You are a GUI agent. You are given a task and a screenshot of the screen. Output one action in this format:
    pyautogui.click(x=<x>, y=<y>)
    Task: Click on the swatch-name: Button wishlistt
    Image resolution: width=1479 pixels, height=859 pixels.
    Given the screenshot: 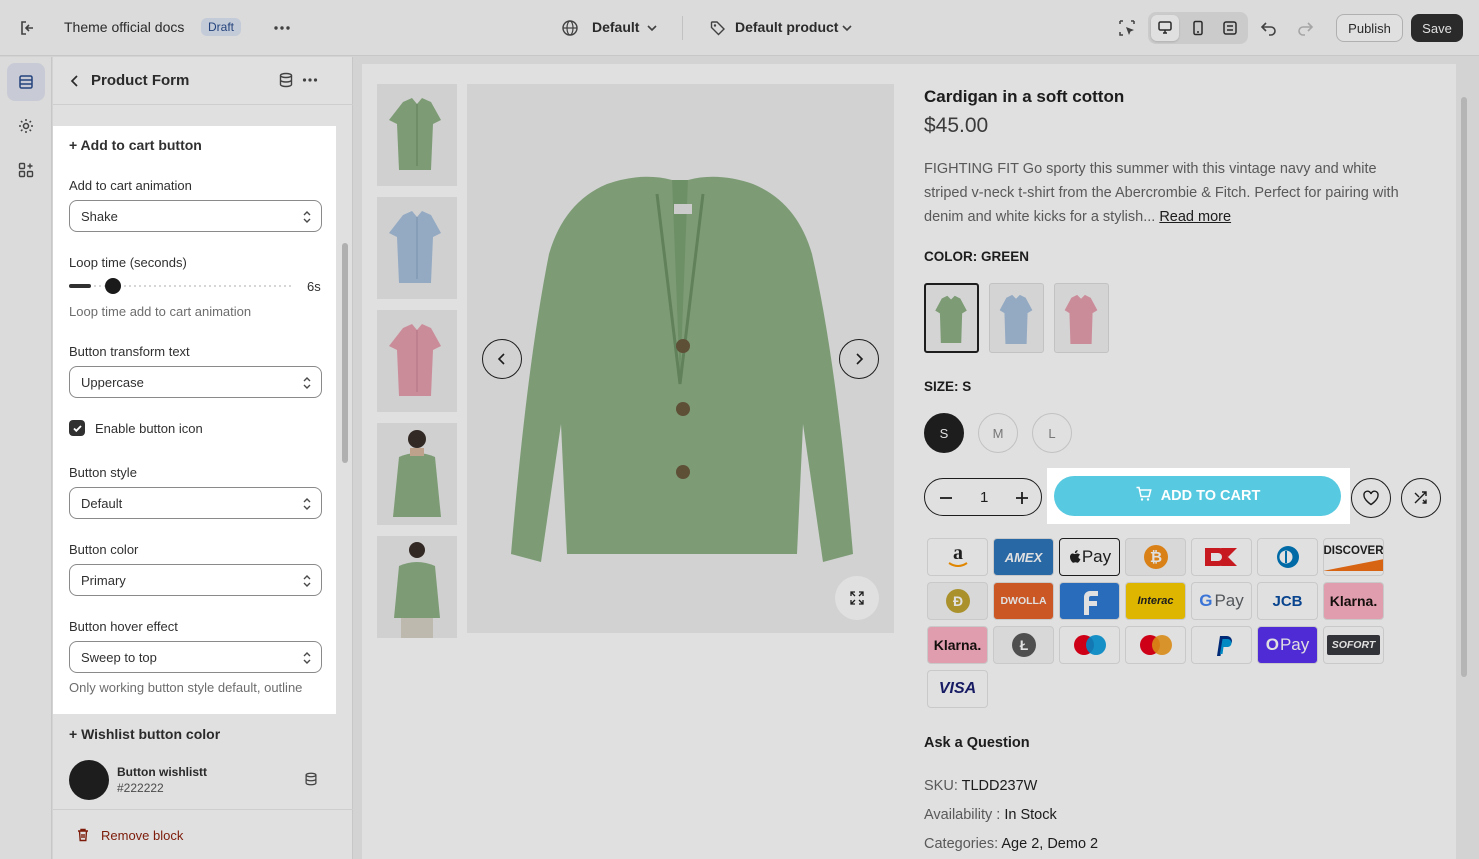 What is the action you would take?
    pyautogui.click(x=162, y=772)
    